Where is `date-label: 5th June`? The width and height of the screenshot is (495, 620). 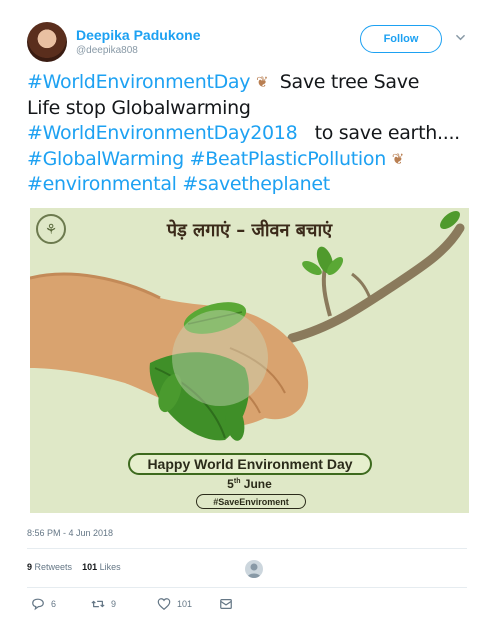 date-label: 5th June is located at coordinates (249, 484).